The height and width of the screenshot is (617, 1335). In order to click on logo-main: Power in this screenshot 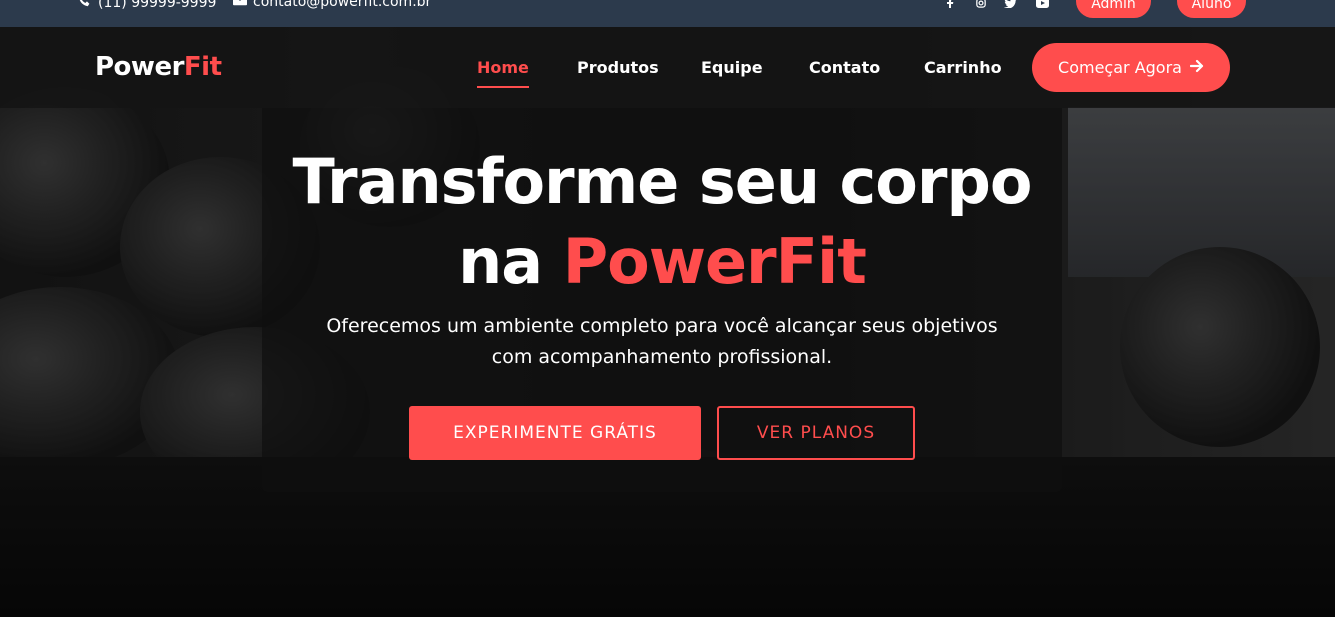, I will do `click(139, 67)`.